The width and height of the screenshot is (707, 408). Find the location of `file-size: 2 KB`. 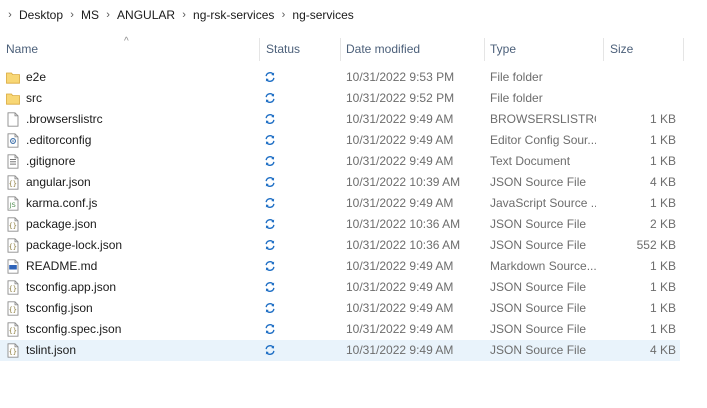

file-size: 2 KB is located at coordinates (662, 224).